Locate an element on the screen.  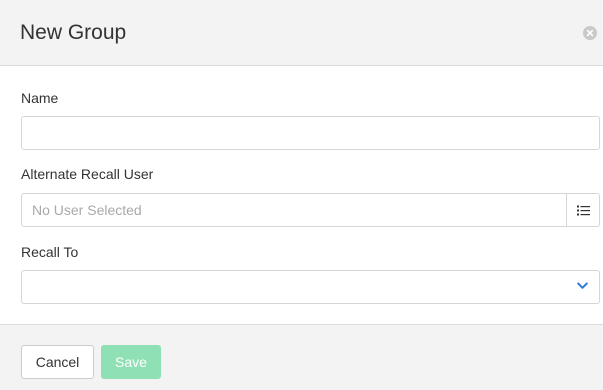
recall-to-select is located at coordinates (310, 287).